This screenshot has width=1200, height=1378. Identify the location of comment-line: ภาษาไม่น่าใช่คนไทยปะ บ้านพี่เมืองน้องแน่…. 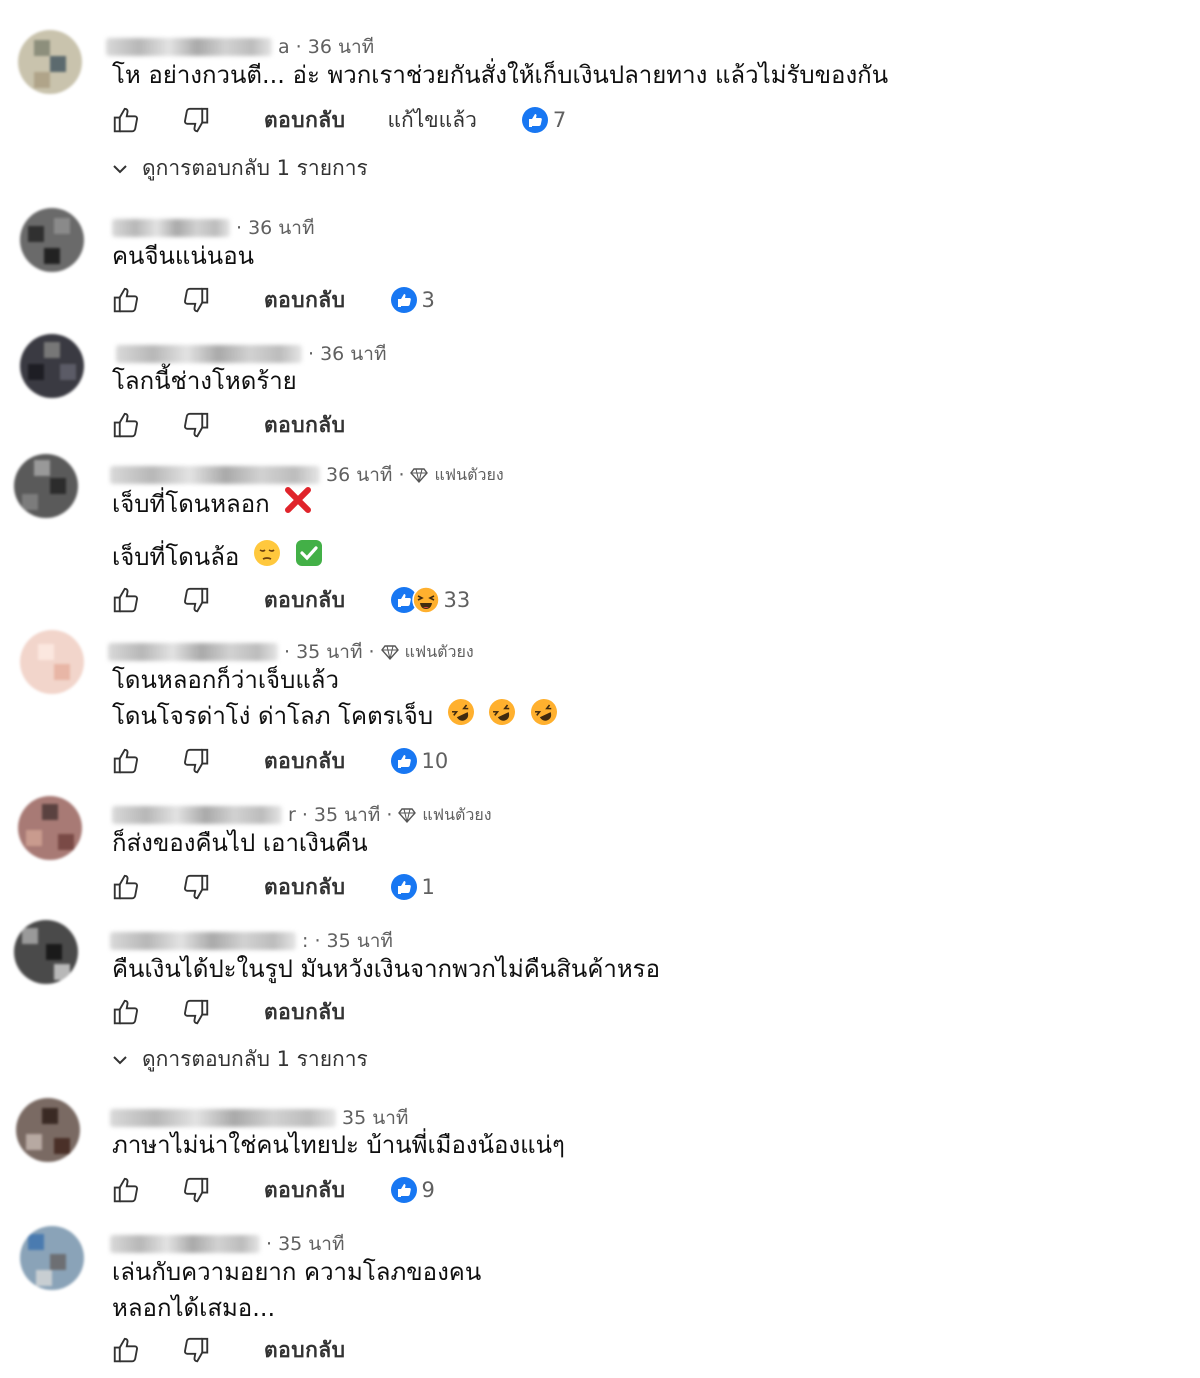
(338, 1145).